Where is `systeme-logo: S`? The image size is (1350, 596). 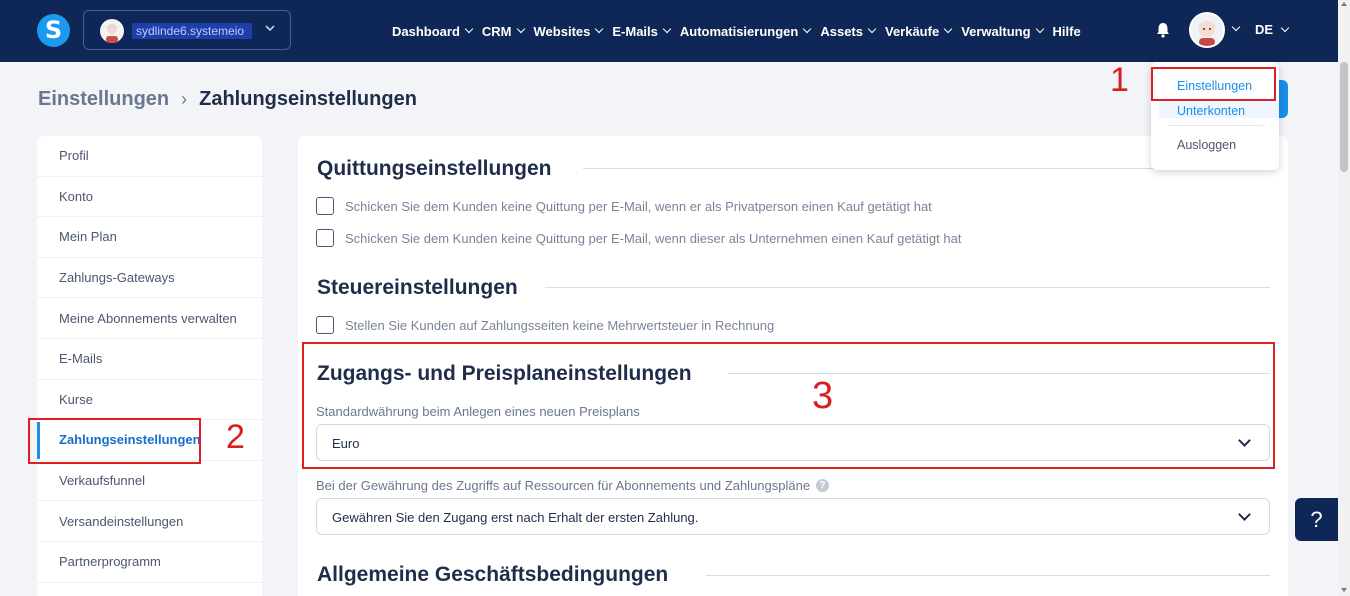 systeme-logo: S is located at coordinates (53, 30).